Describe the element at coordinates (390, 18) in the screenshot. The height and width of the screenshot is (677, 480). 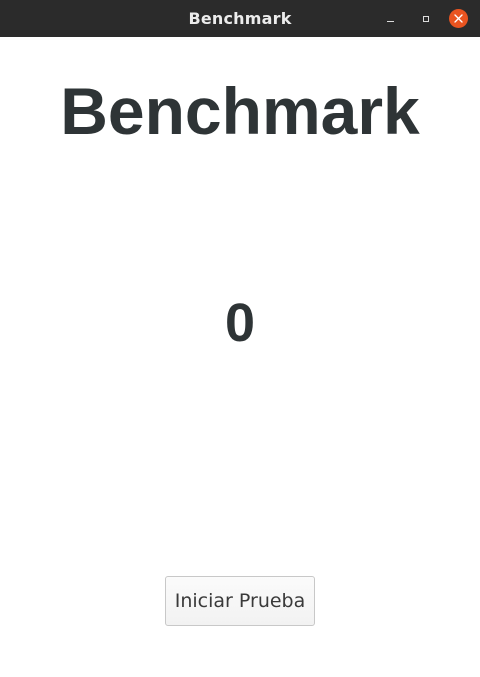
I see `minimize-button` at that location.